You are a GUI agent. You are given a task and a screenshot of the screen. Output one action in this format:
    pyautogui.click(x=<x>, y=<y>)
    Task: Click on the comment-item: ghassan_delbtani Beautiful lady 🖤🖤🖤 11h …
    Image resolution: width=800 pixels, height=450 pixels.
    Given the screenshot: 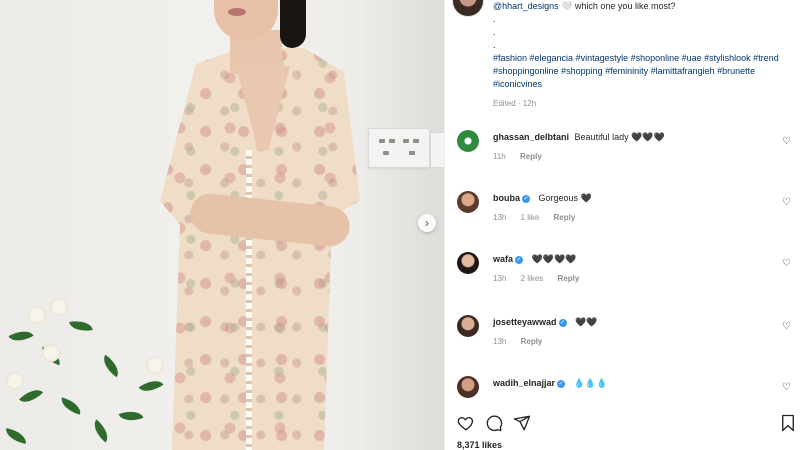 What is the action you would take?
    pyautogui.click(x=627, y=150)
    